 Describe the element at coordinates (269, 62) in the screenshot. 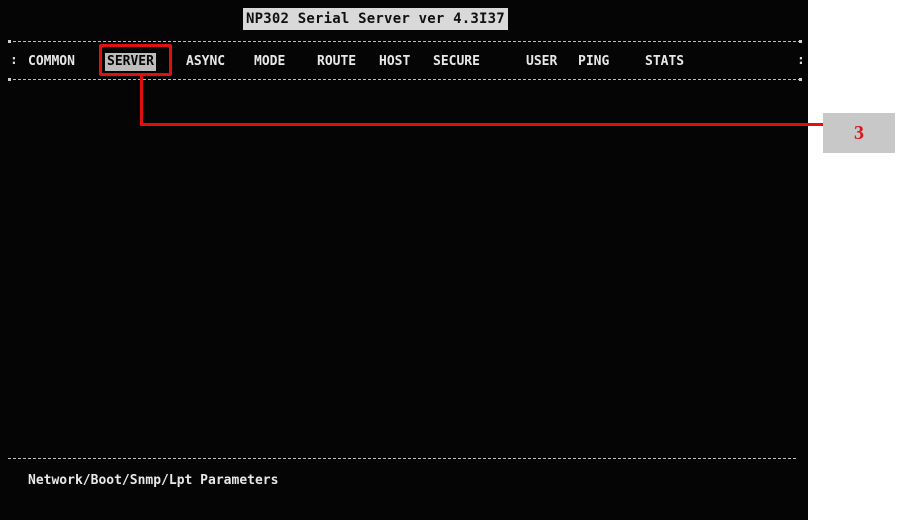

I see `menu-item-mode: MODE` at that location.